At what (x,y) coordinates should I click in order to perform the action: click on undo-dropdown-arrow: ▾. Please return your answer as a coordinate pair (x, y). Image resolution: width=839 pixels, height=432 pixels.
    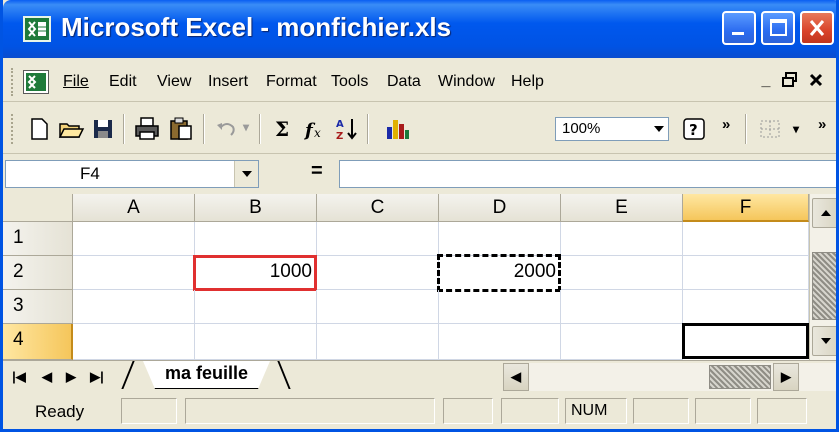
    Looking at the image, I should click on (246, 127).